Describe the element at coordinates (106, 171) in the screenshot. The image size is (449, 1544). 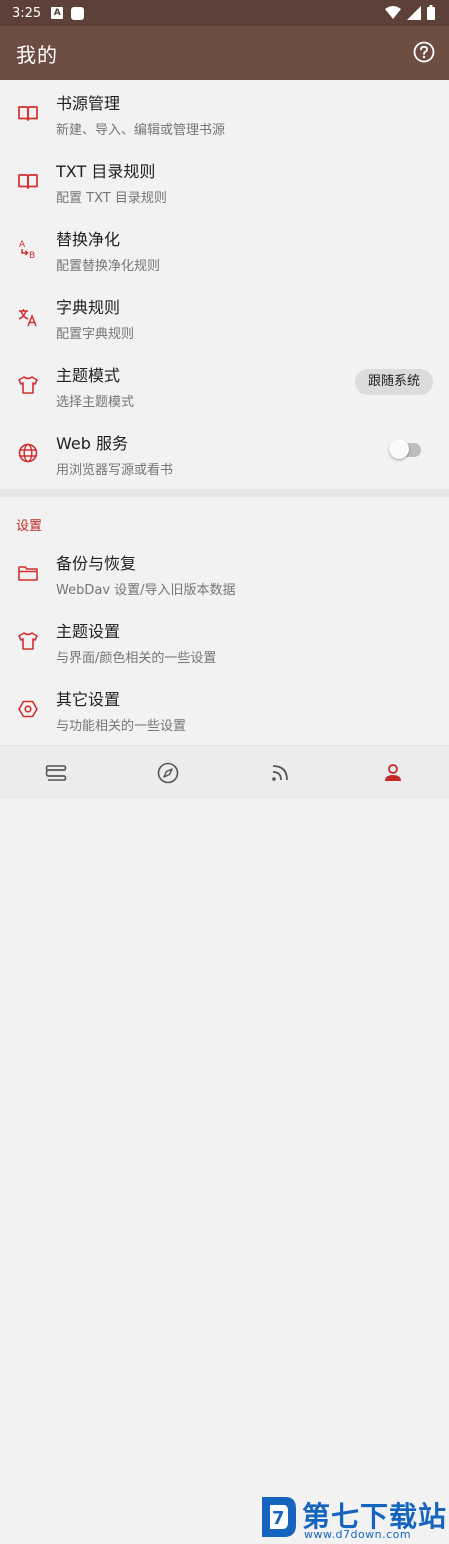
I see `menu-item-title: TXT 目录规则` at that location.